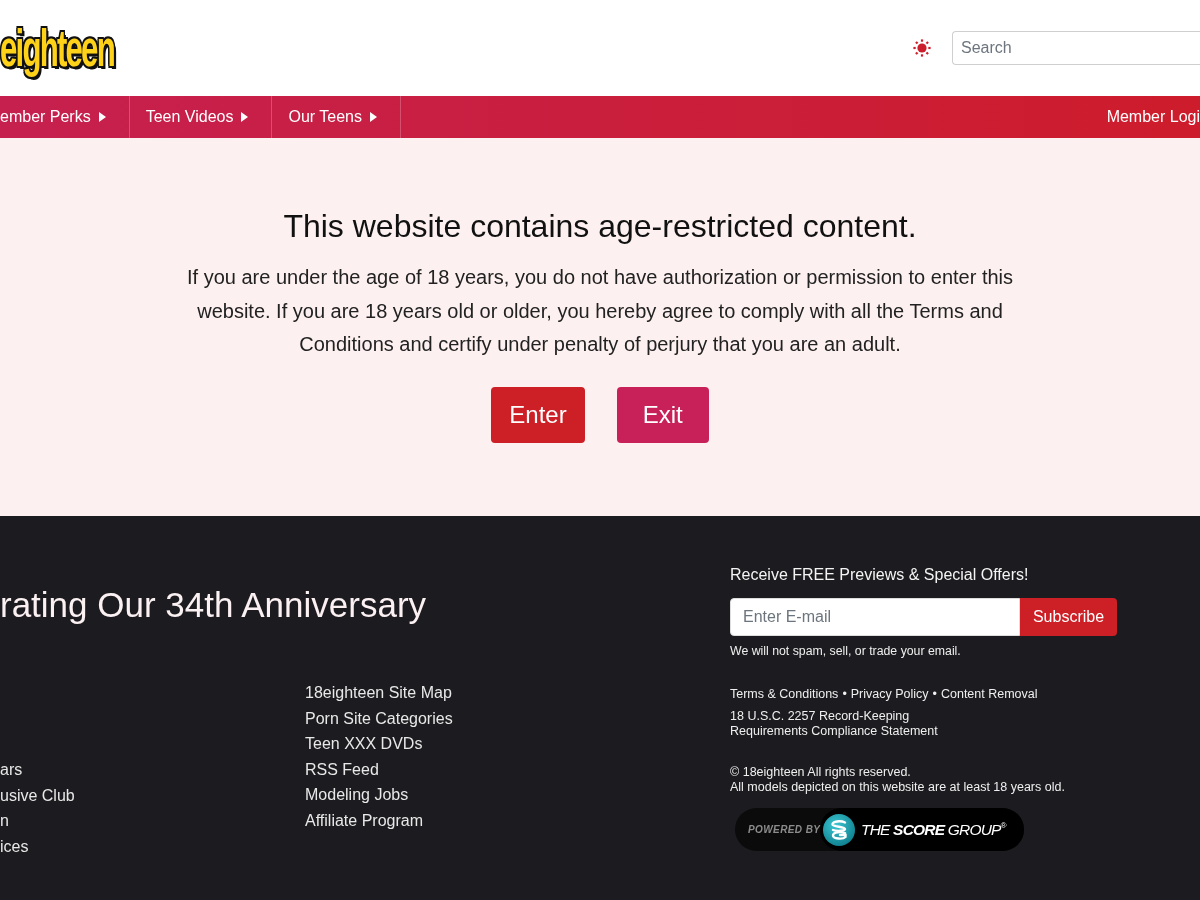 This screenshot has width=1200, height=900. I want to click on enter-button: Enter, so click(538, 414).